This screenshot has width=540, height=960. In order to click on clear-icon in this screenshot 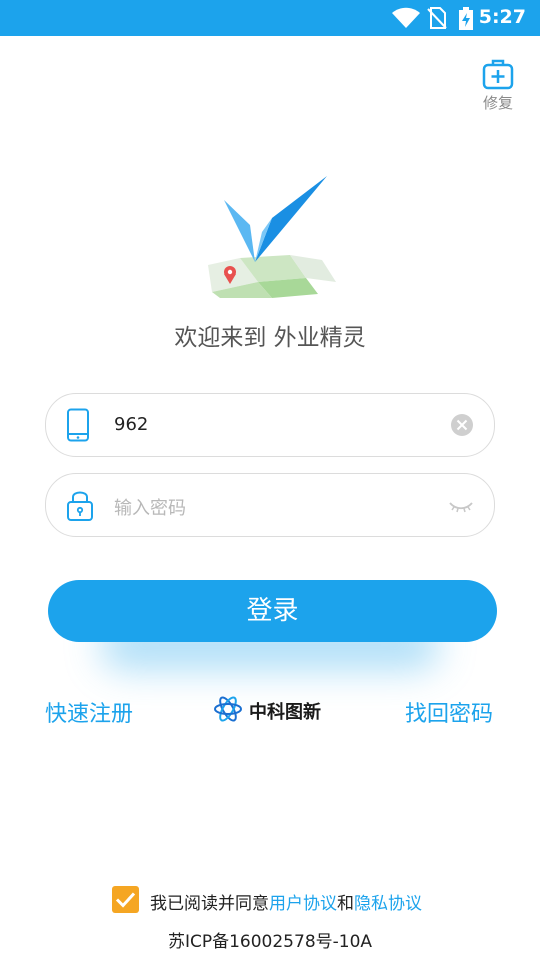, I will do `click(462, 425)`.